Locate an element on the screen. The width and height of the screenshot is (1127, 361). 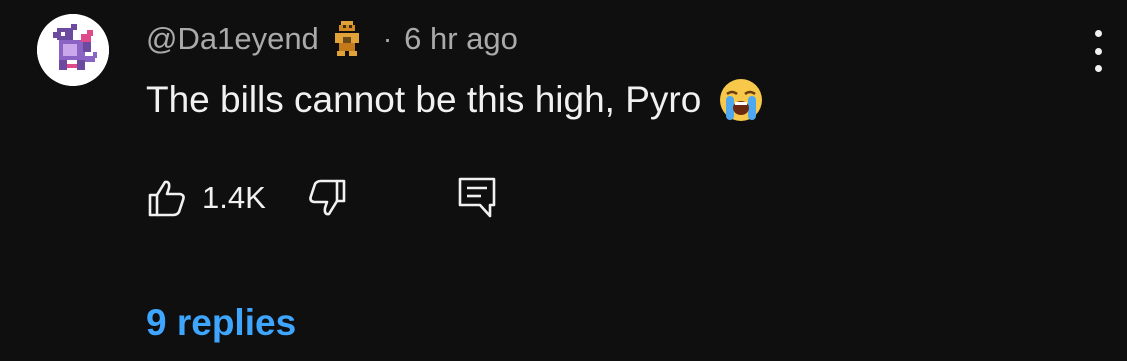
comment-timestamp: 6 hr ago is located at coordinates (461, 39).